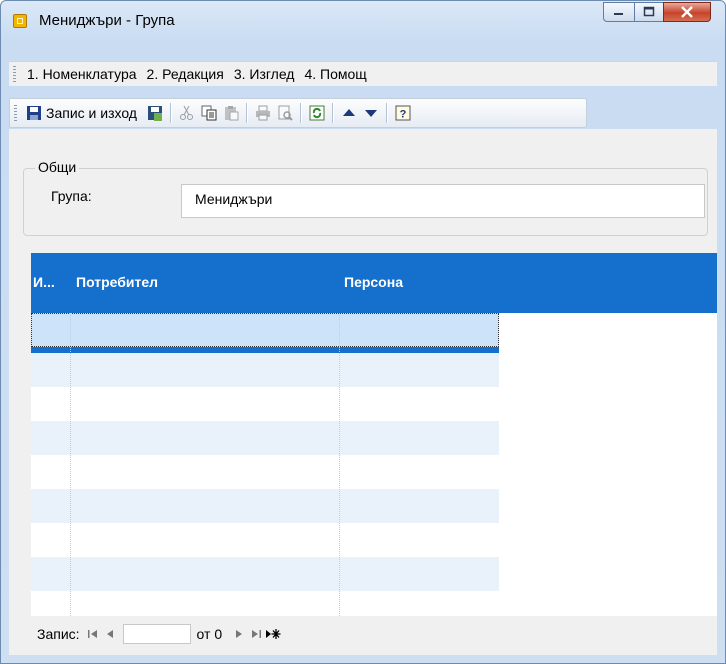  I want to click on maximize-icon, so click(649, 11).